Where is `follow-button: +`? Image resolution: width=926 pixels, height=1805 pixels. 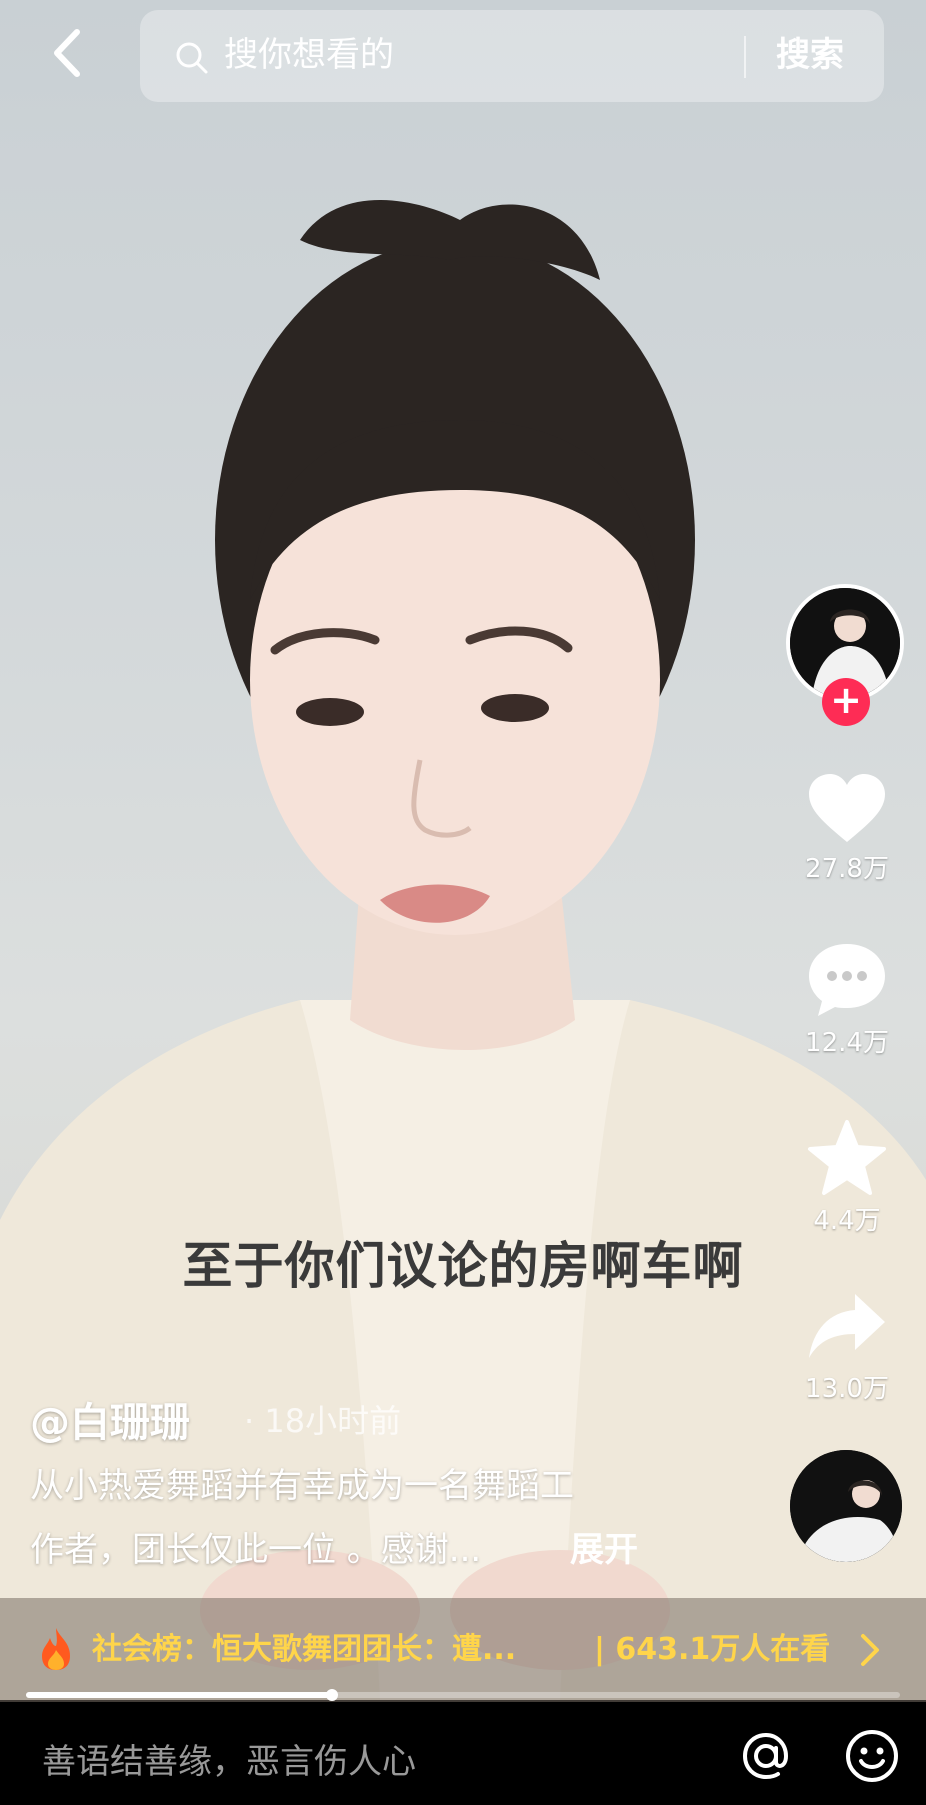
follow-button: + is located at coordinates (846, 702).